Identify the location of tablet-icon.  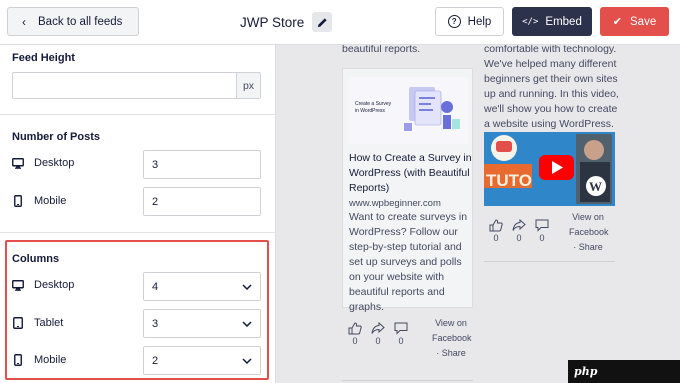
(18, 323).